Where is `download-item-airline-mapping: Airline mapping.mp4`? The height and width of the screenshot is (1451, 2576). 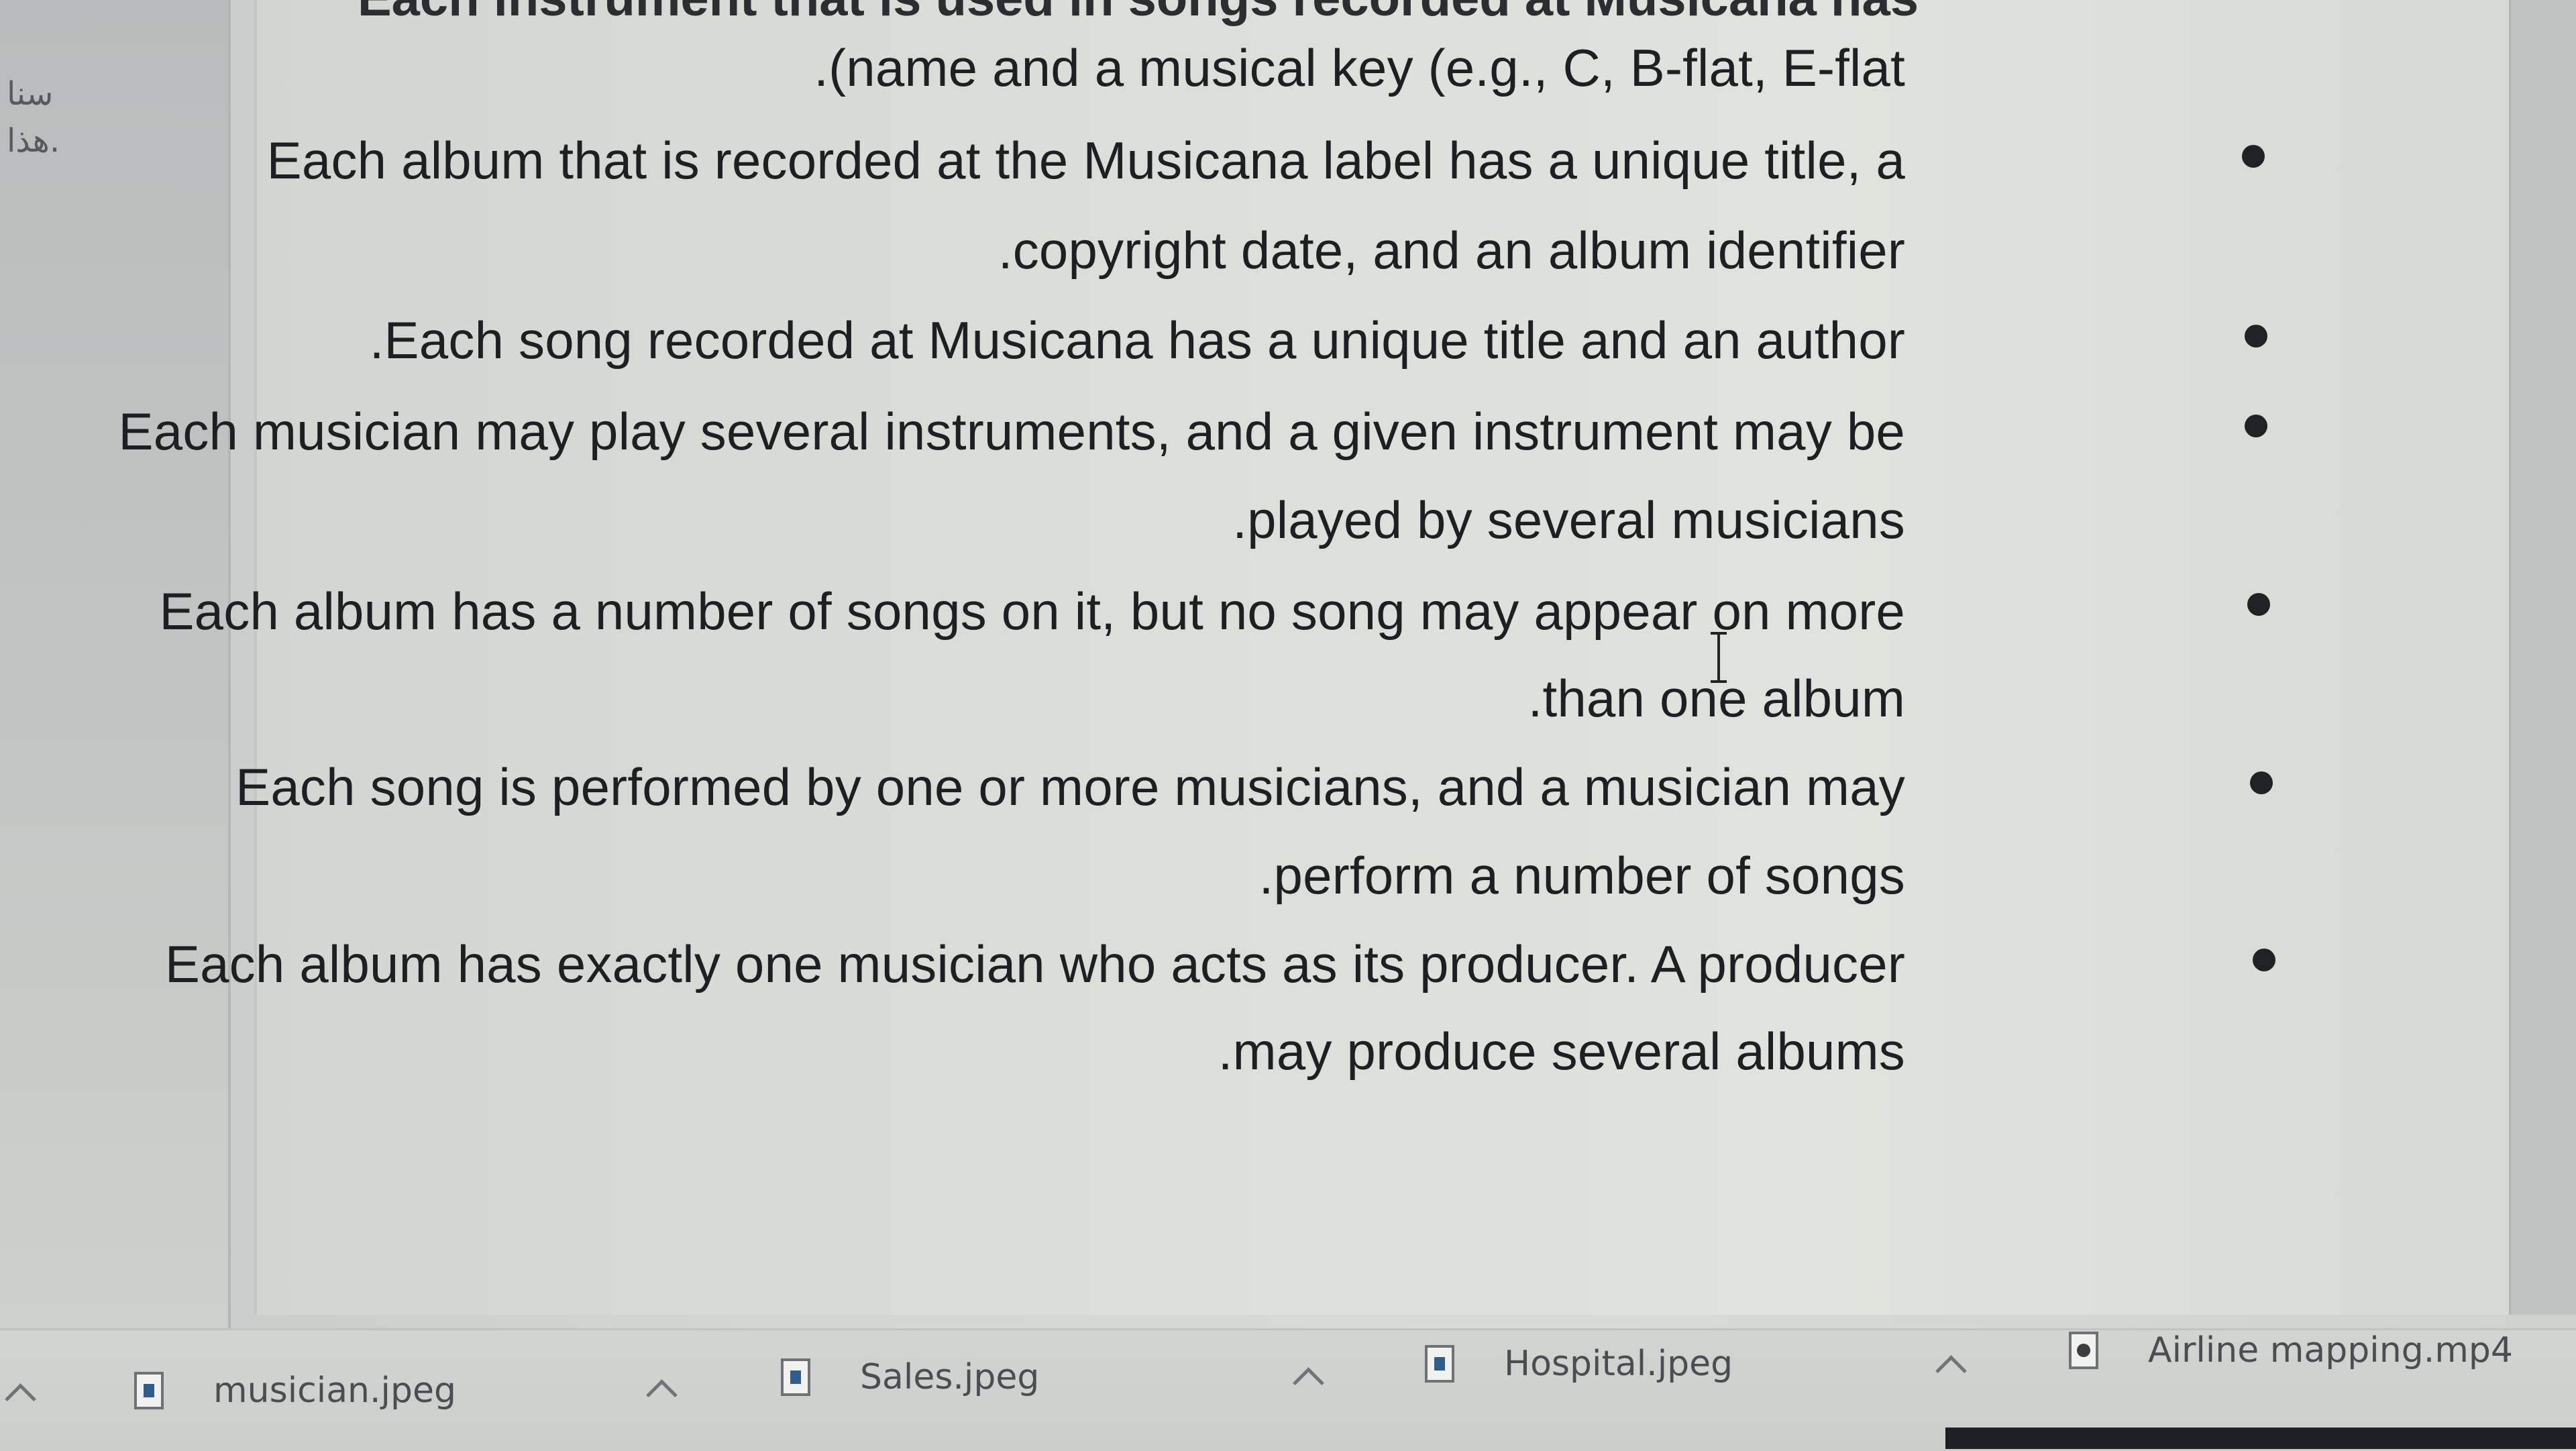 download-item-airline-mapping: Airline mapping.mp4 is located at coordinates (2291, 1350).